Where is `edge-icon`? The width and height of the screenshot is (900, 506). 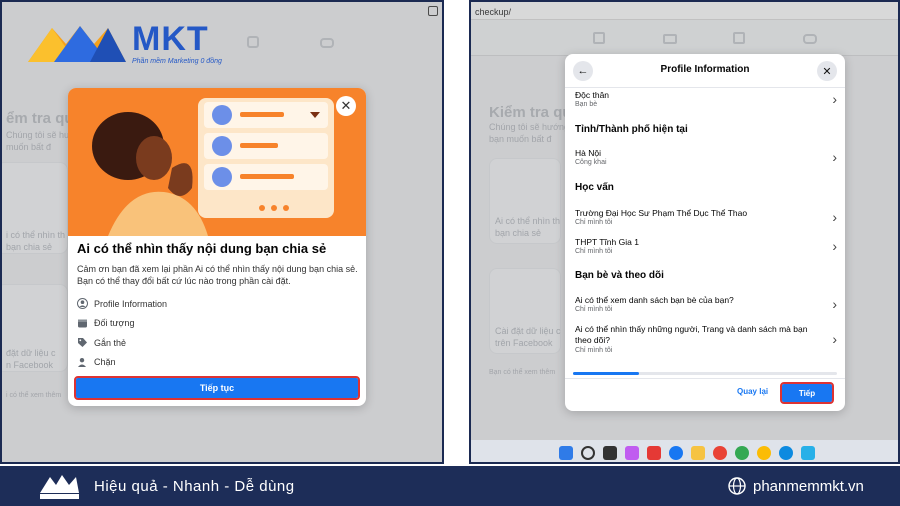
edge-icon is located at coordinates (785, 453).